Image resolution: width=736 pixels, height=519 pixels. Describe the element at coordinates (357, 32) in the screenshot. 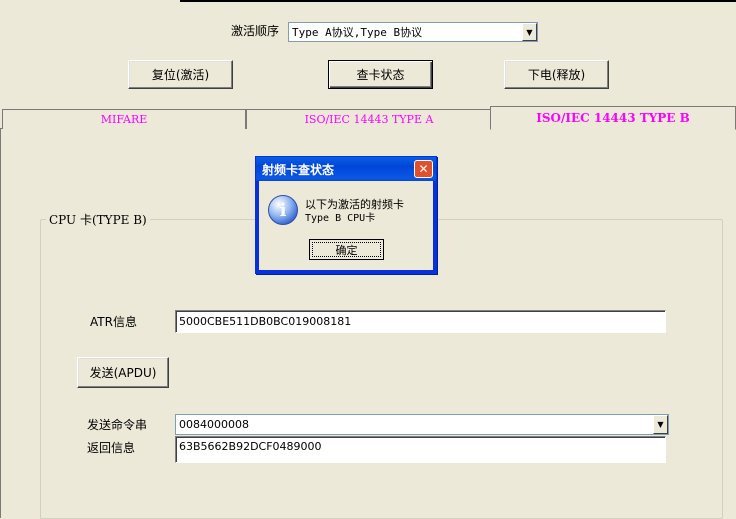

I see `activation-order-value: Type A协议,Type B协议` at that location.